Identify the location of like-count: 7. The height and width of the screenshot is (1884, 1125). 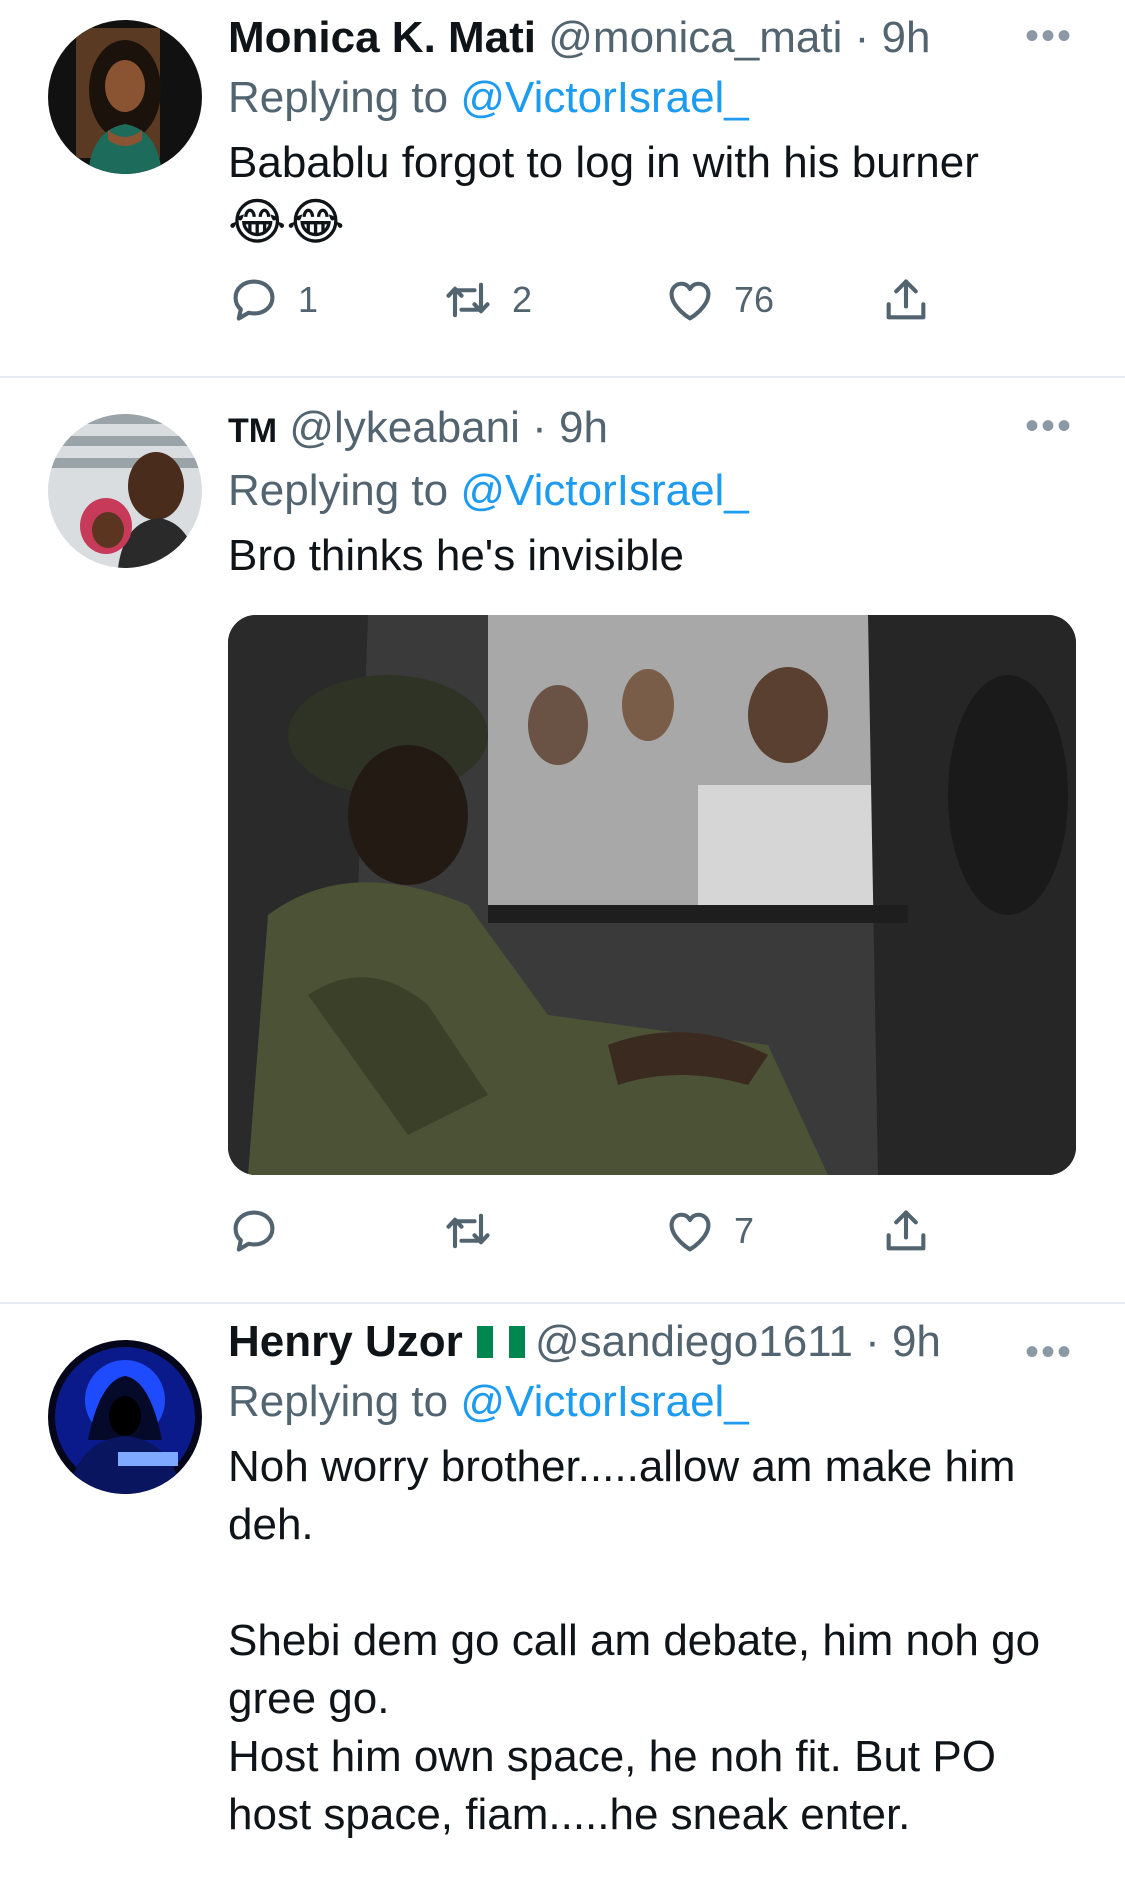
(744, 1230).